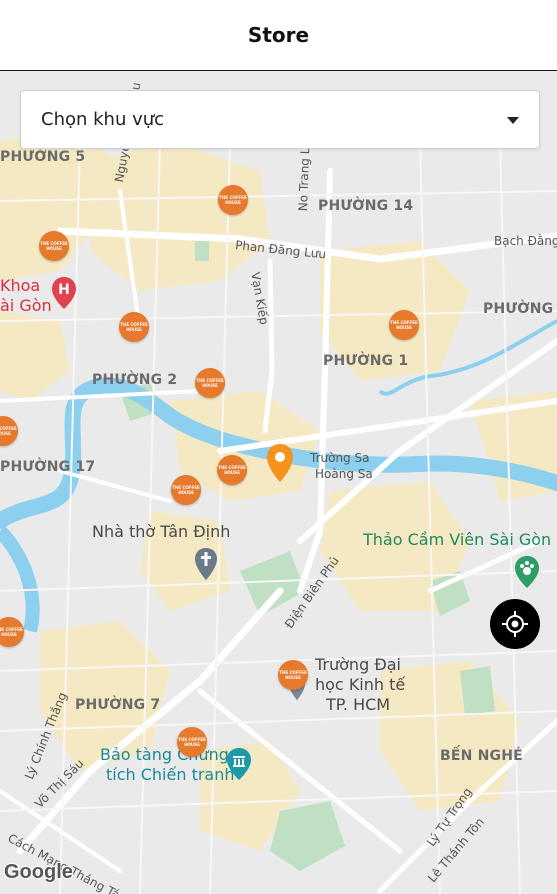  I want to click on svg-text: H, so click(64, 290).